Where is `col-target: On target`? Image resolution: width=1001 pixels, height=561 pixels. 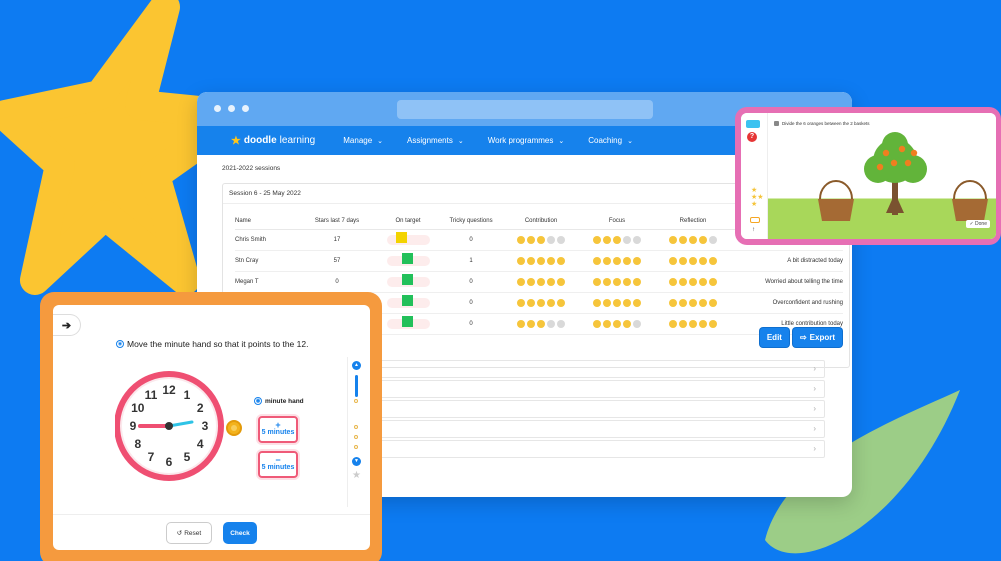 col-target: On target is located at coordinates (408, 222).